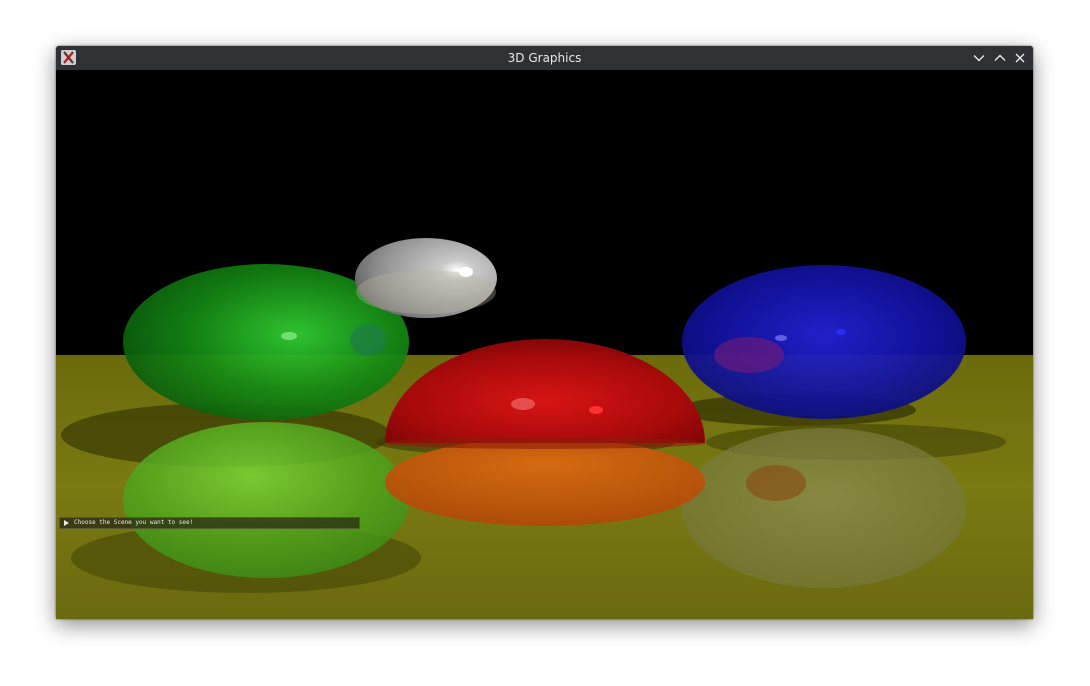  What do you see at coordinates (979, 58) in the screenshot?
I see `minimize-button` at bounding box center [979, 58].